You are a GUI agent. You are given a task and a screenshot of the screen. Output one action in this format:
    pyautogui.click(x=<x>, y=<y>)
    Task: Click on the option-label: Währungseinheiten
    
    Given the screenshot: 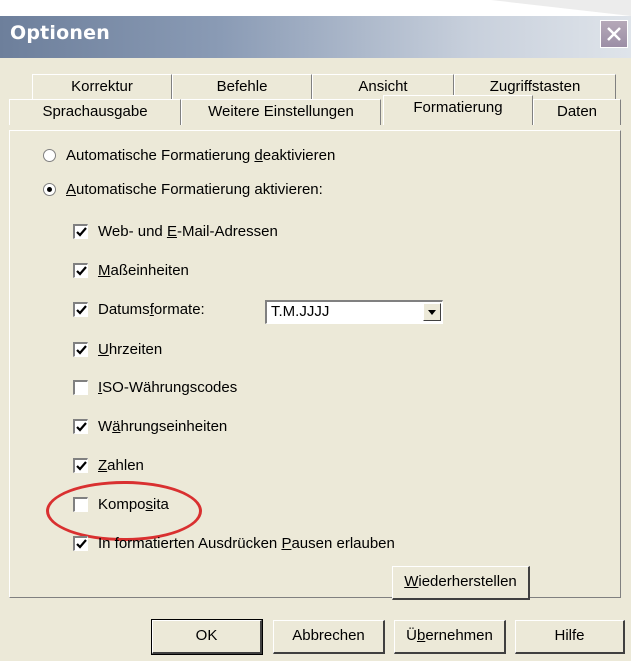 What is the action you would take?
    pyautogui.click(x=163, y=426)
    